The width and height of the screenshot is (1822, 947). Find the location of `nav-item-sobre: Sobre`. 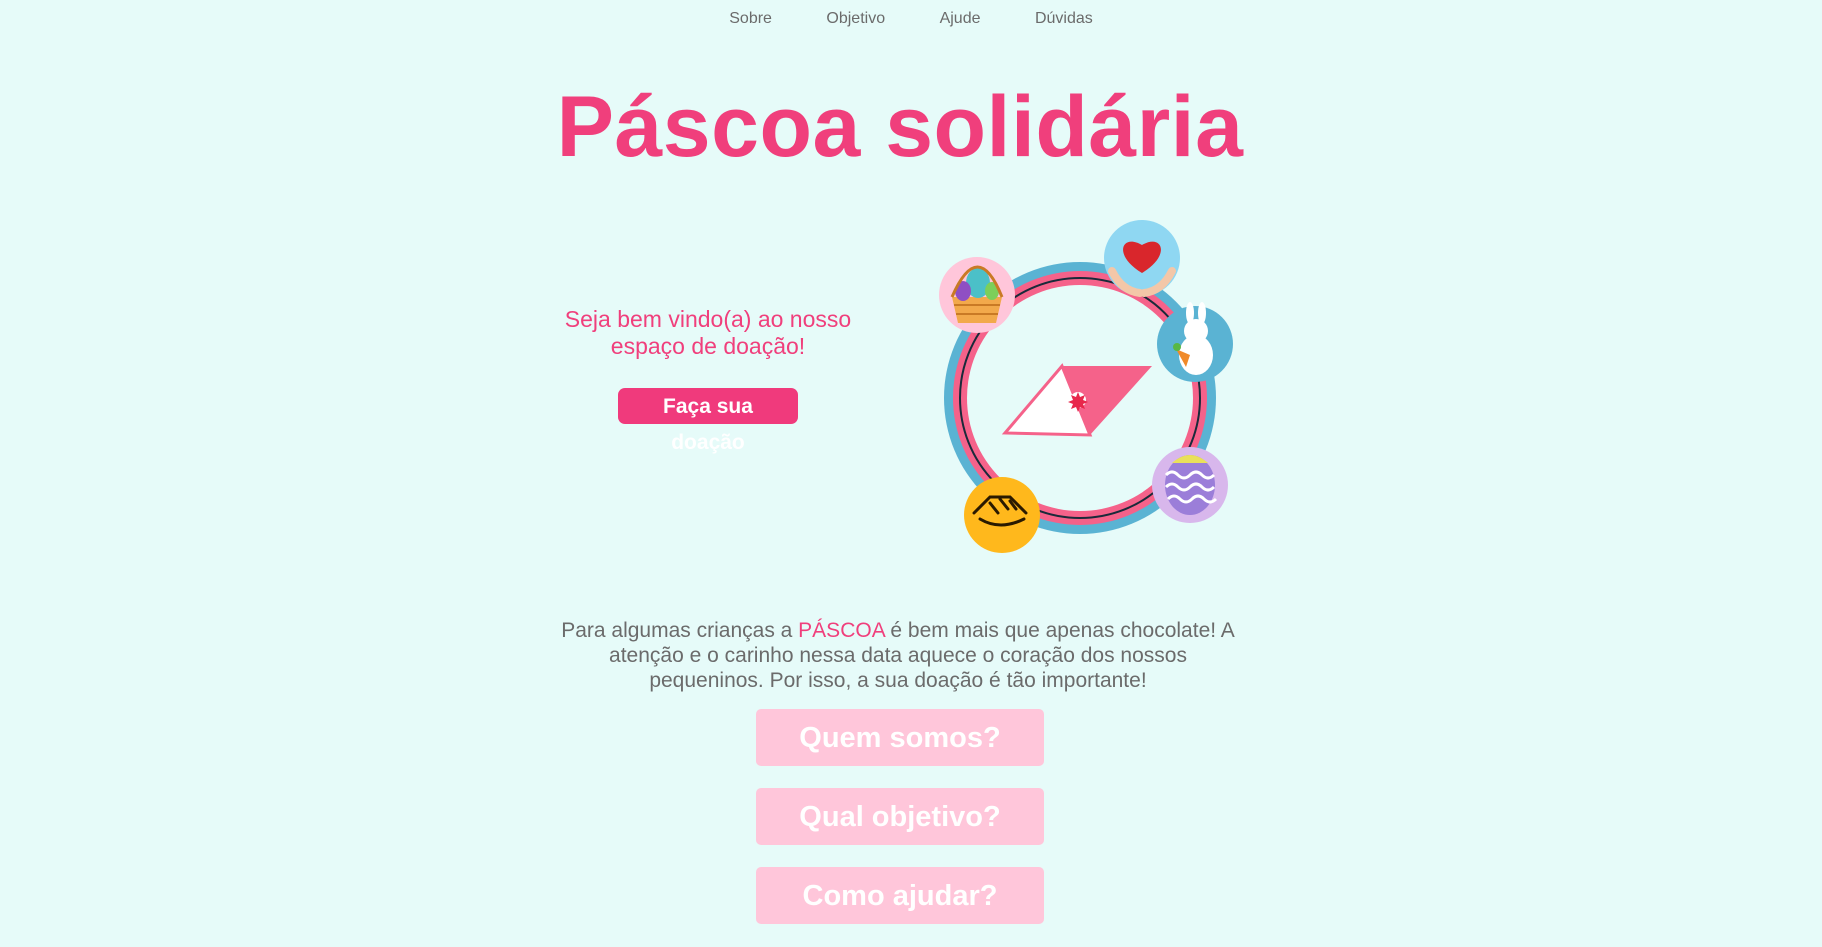

nav-item-sobre: Sobre is located at coordinates (750, 19).